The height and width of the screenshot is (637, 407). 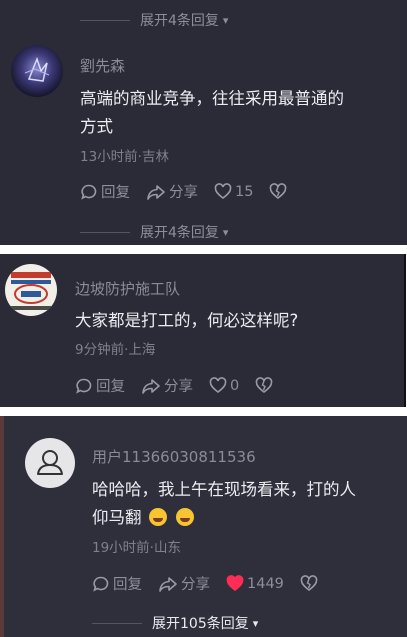 I want to click on like-button: 0, so click(x=224, y=385).